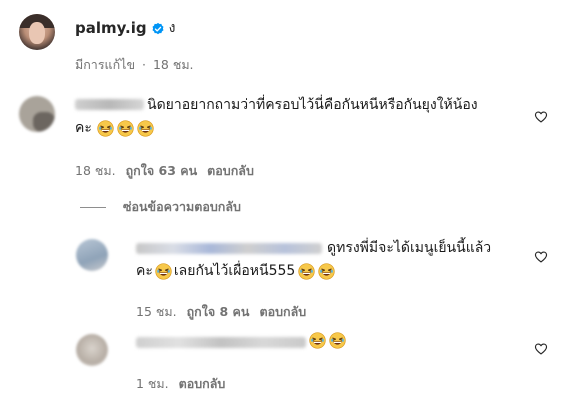  Describe the element at coordinates (95, 170) in the screenshot. I see `comment-time: 18 ชม.` at that location.